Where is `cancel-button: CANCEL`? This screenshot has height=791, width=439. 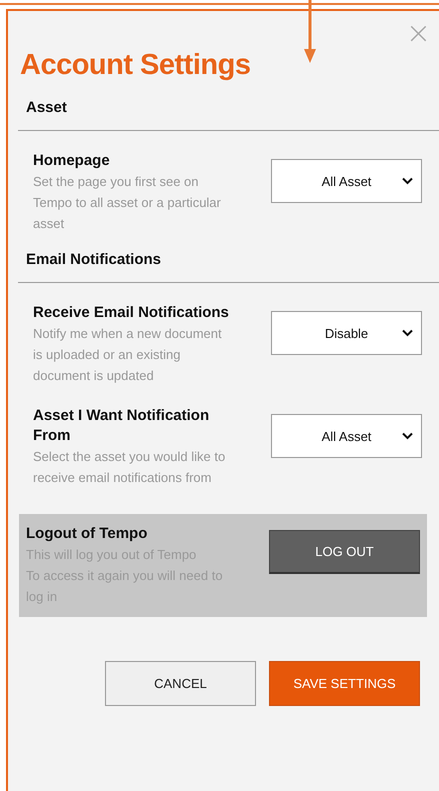 cancel-button: CANCEL is located at coordinates (180, 683).